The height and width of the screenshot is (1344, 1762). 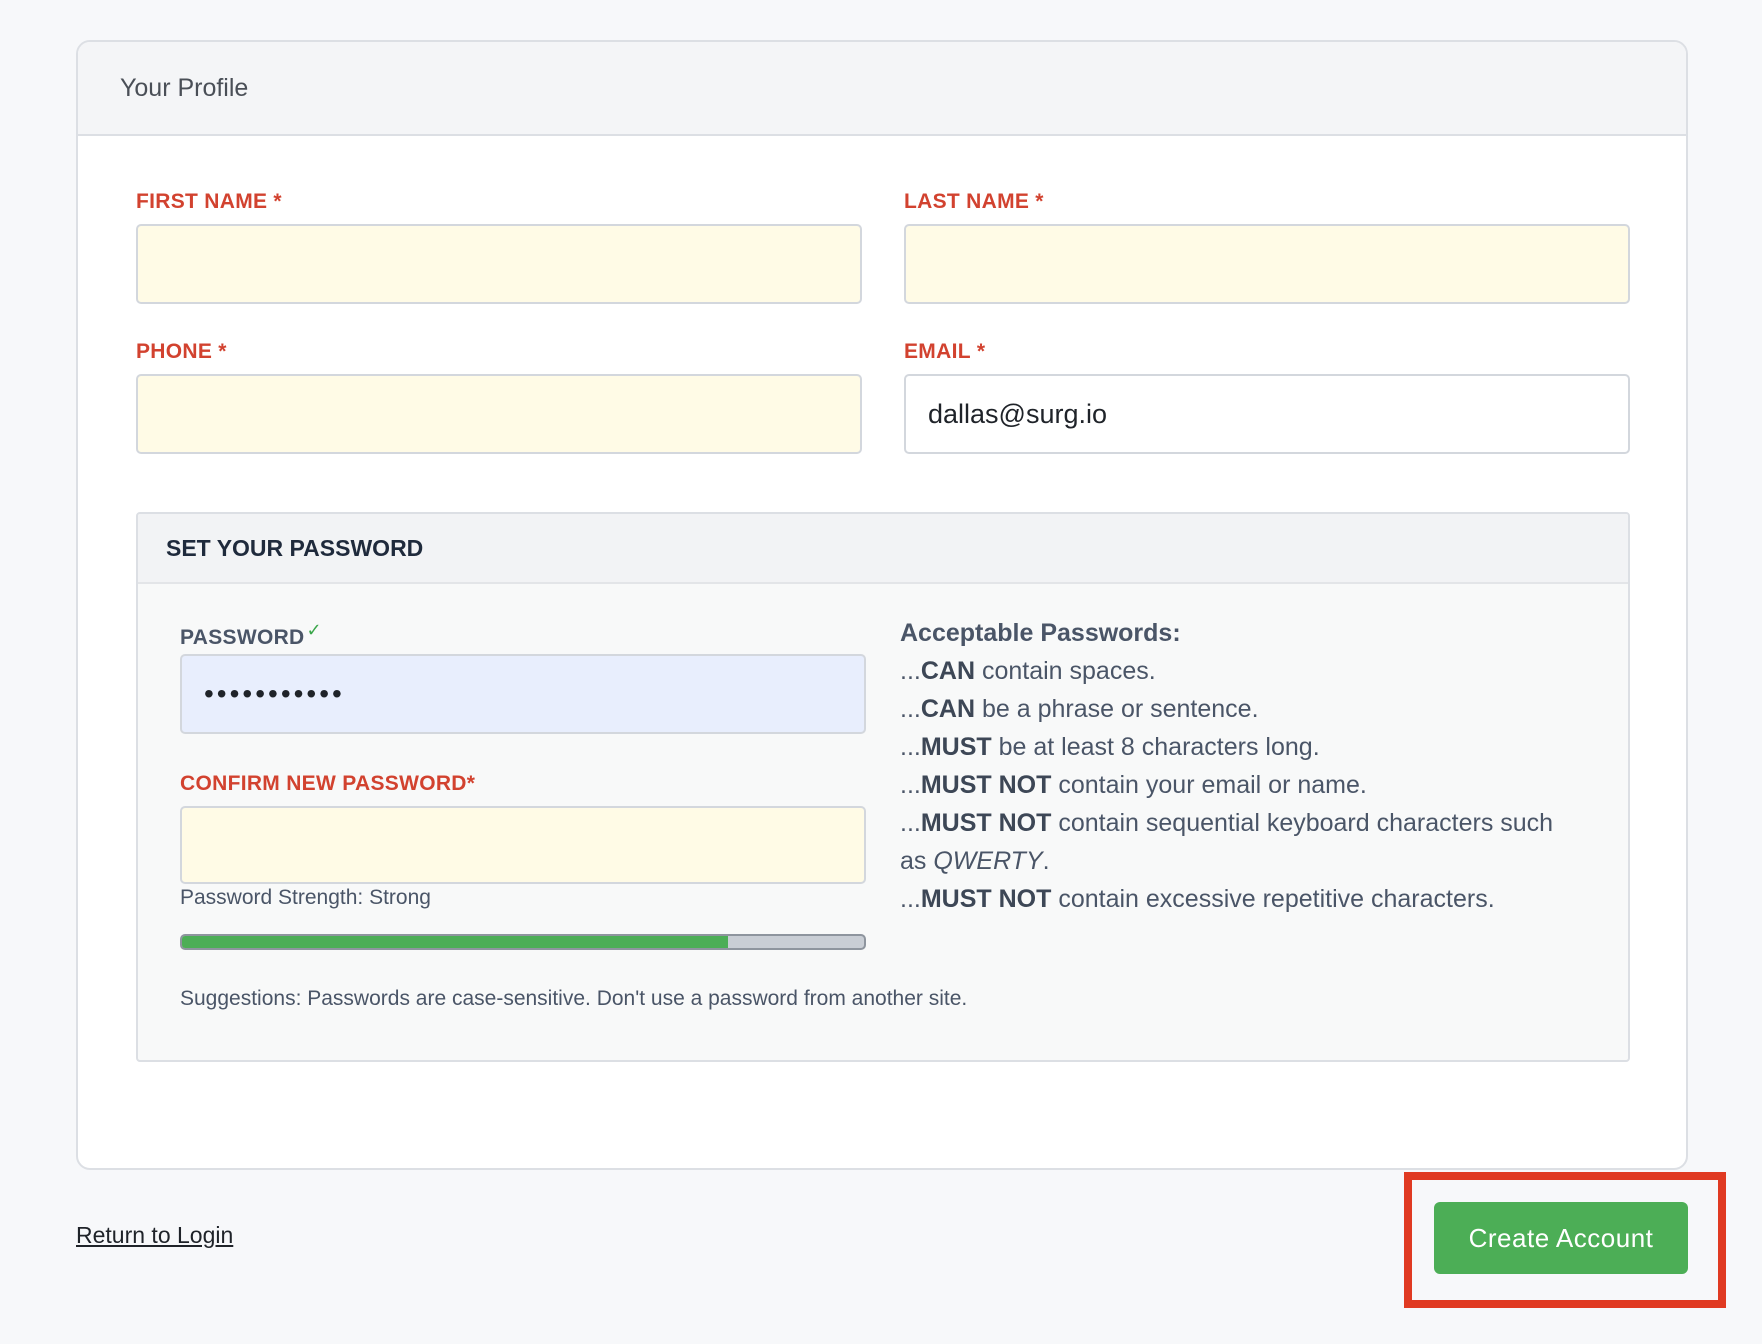 What do you see at coordinates (202, 201) in the screenshot?
I see `first-name-label: FIRST NAME` at bounding box center [202, 201].